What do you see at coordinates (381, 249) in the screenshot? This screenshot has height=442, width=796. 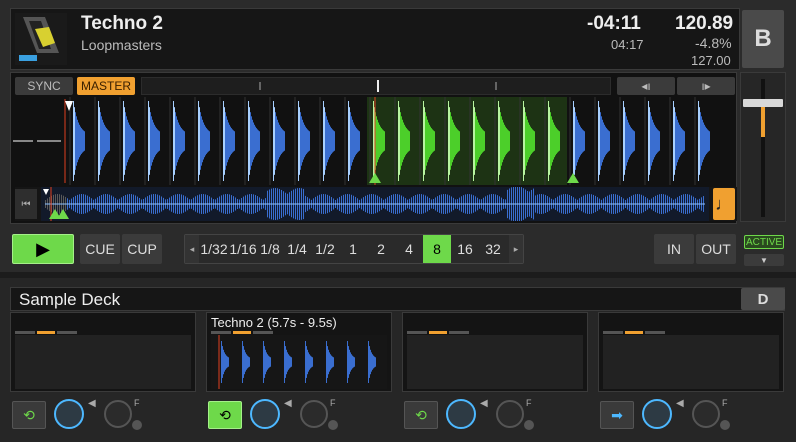 I see `loop-size-2: 2` at bounding box center [381, 249].